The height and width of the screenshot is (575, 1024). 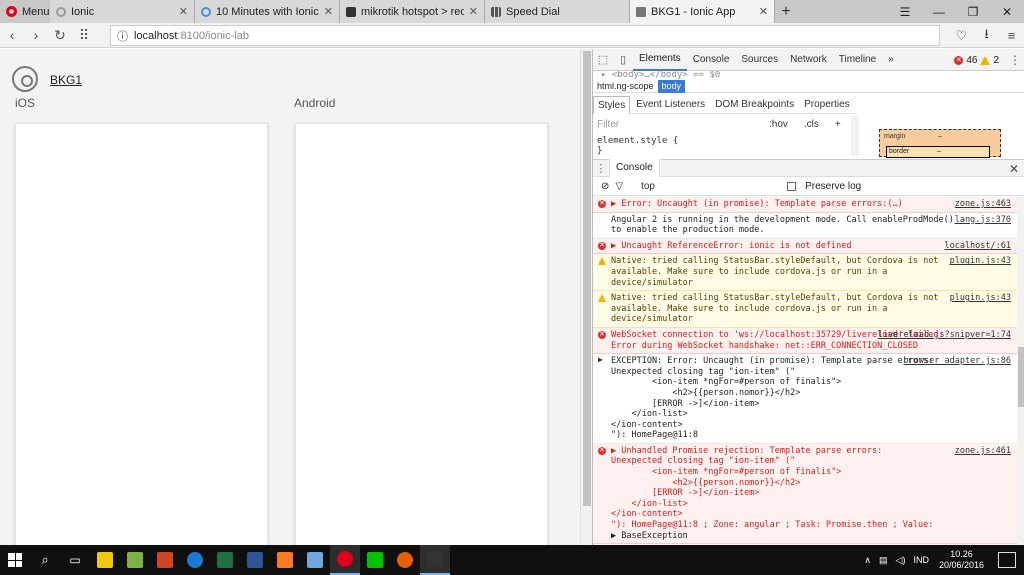 What do you see at coordinates (1015, 60) in the screenshot?
I see `kebab-menu-icon: ⋮` at bounding box center [1015, 60].